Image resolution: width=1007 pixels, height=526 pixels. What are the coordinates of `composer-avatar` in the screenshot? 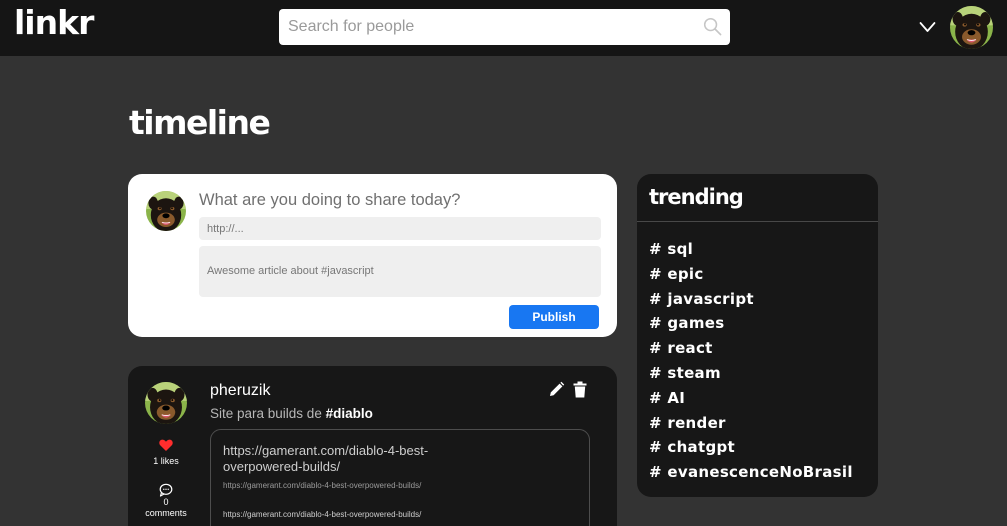 It's located at (166, 211).